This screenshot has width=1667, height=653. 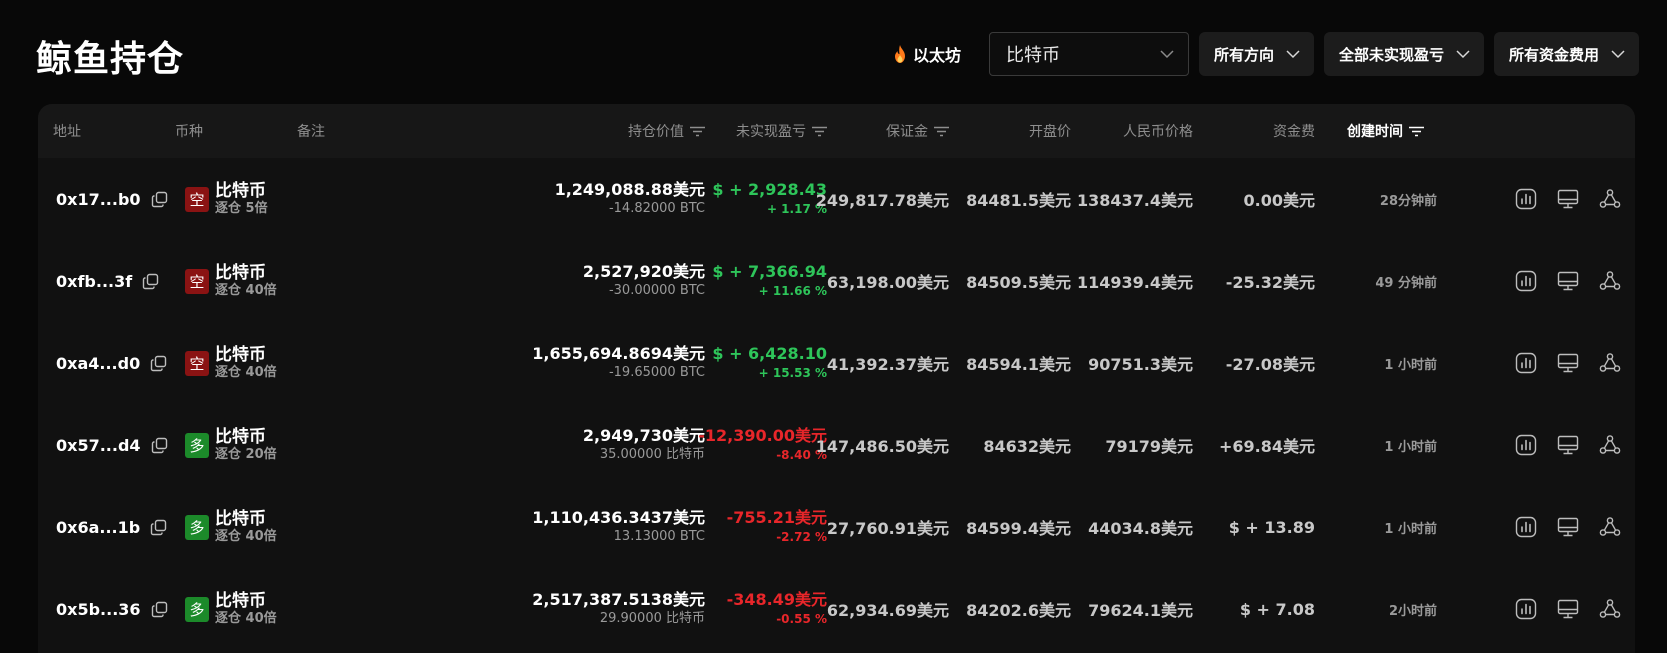 I want to click on flame-icon, so click(x=899, y=54).